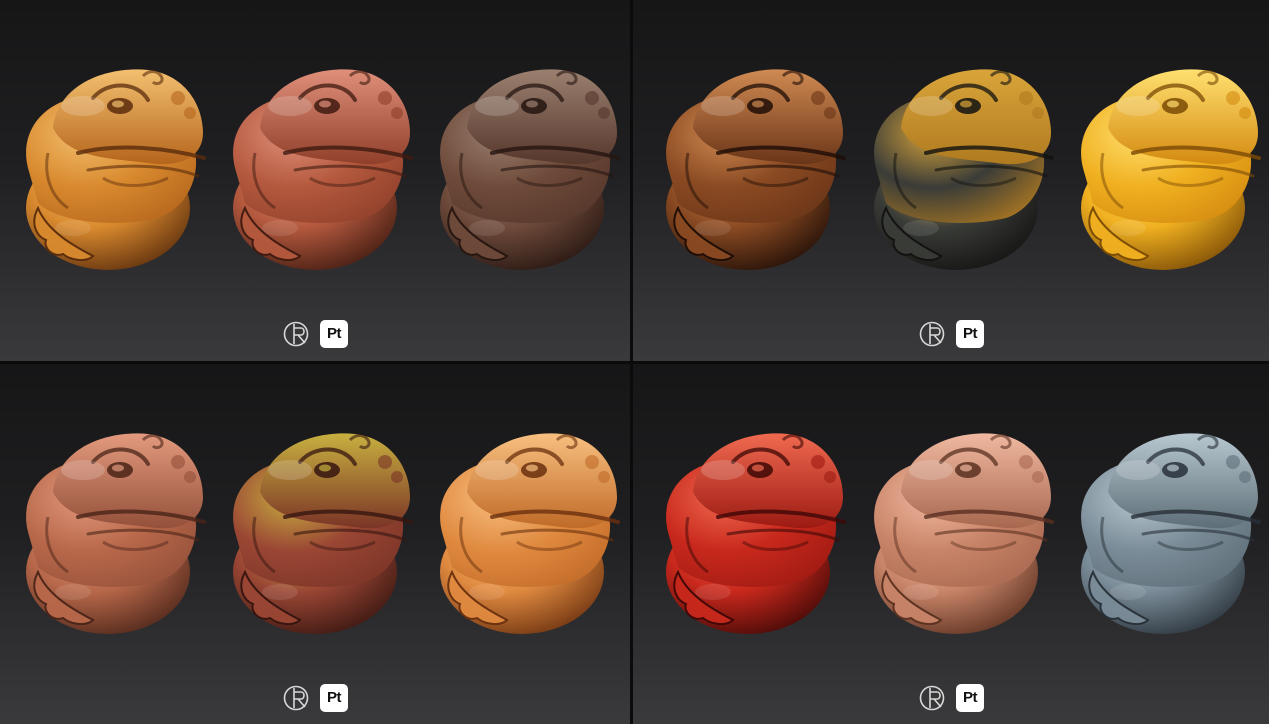 This screenshot has height=724, width=1269. I want to click on toad-render-polished-gold, so click(1163, 165).